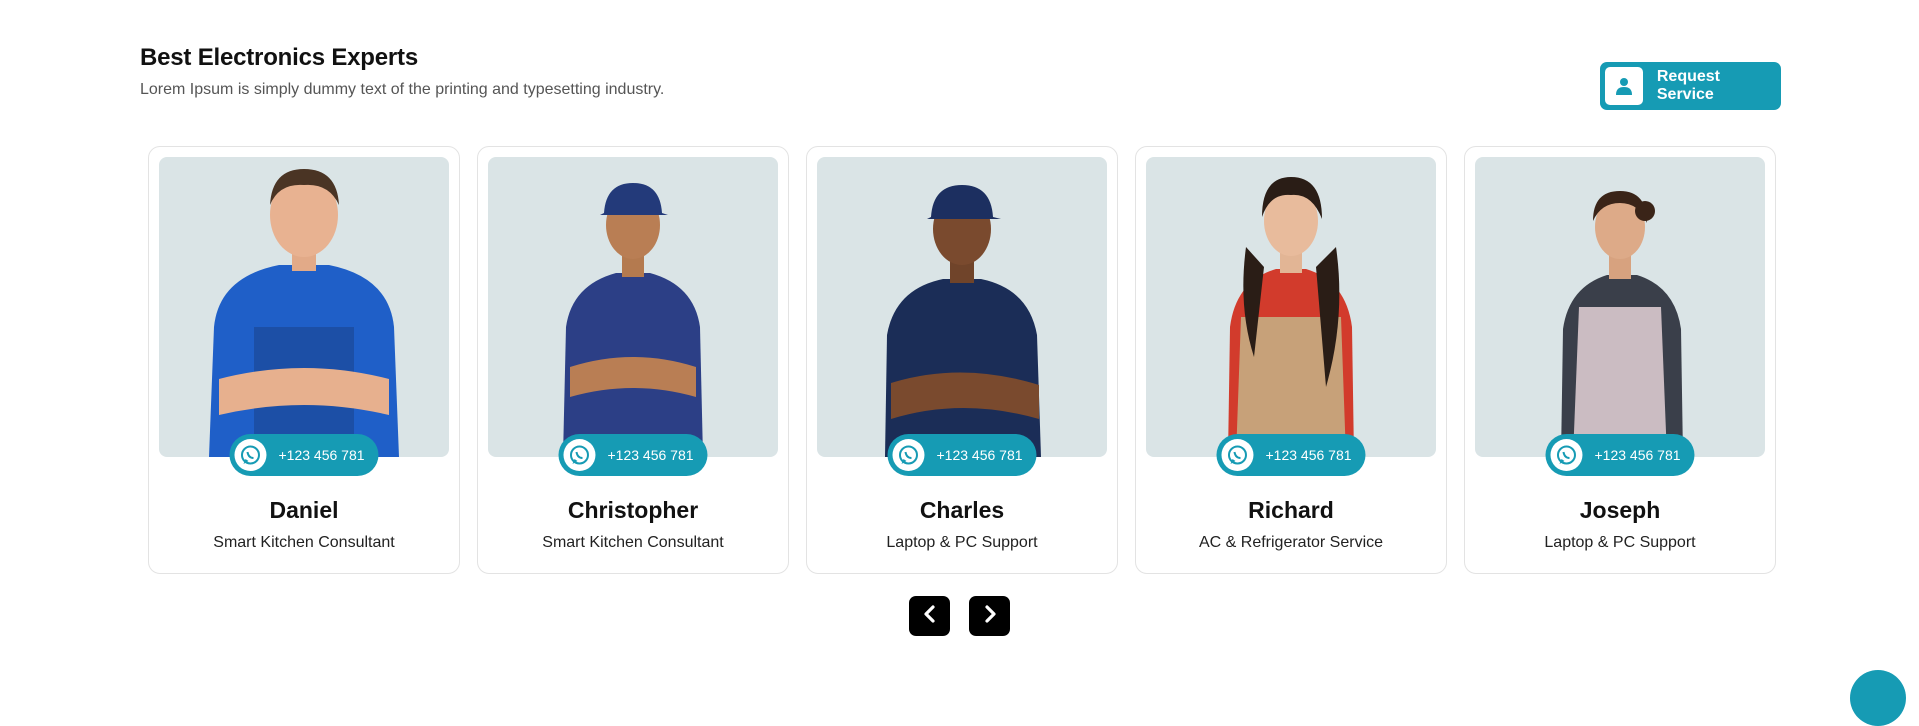 The image size is (1919, 726). What do you see at coordinates (1620, 510) in the screenshot?
I see `expert-name: Joseph` at bounding box center [1620, 510].